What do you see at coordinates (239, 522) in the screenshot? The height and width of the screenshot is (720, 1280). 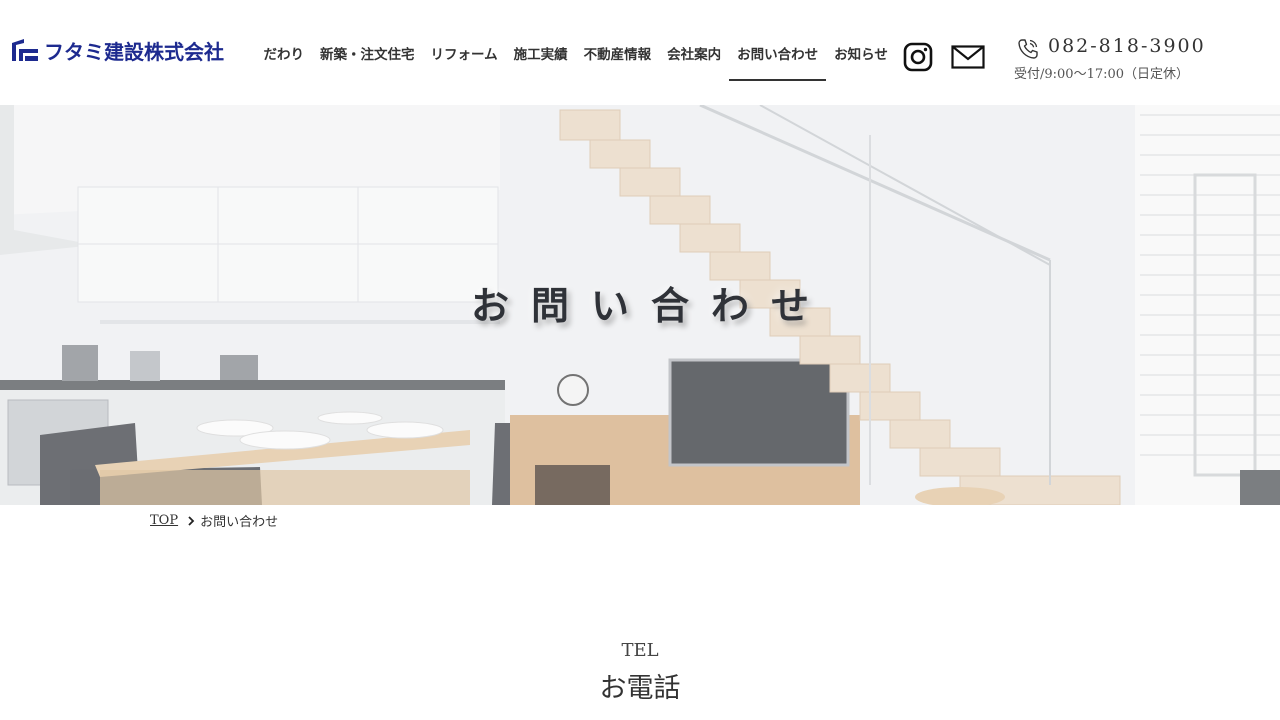 I see `breadcrumb-current: お問い合わせ` at bounding box center [239, 522].